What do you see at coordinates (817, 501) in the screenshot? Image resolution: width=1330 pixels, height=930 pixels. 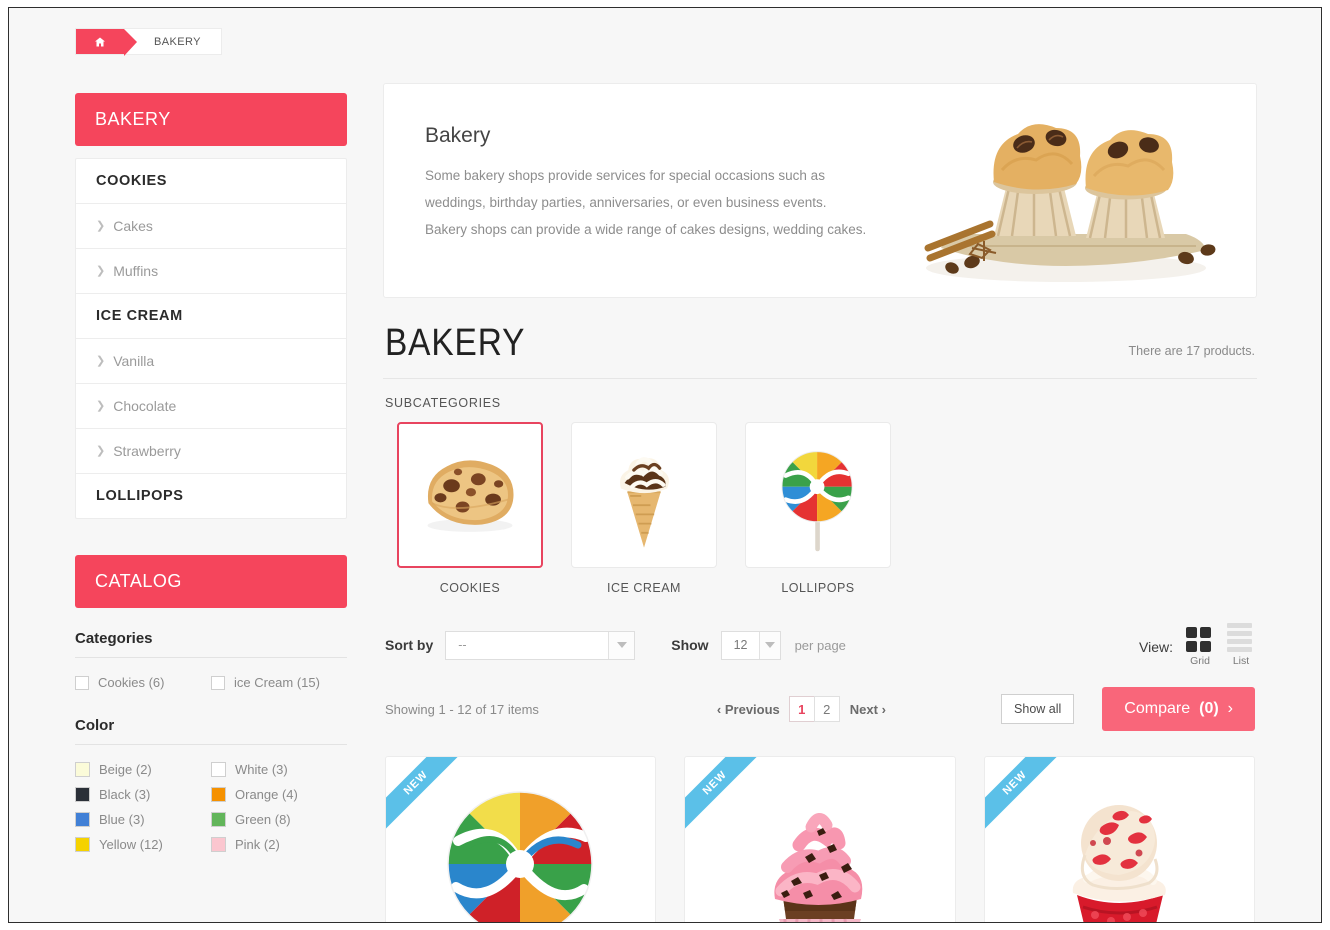 I see `lollipop-image` at bounding box center [817, 501].